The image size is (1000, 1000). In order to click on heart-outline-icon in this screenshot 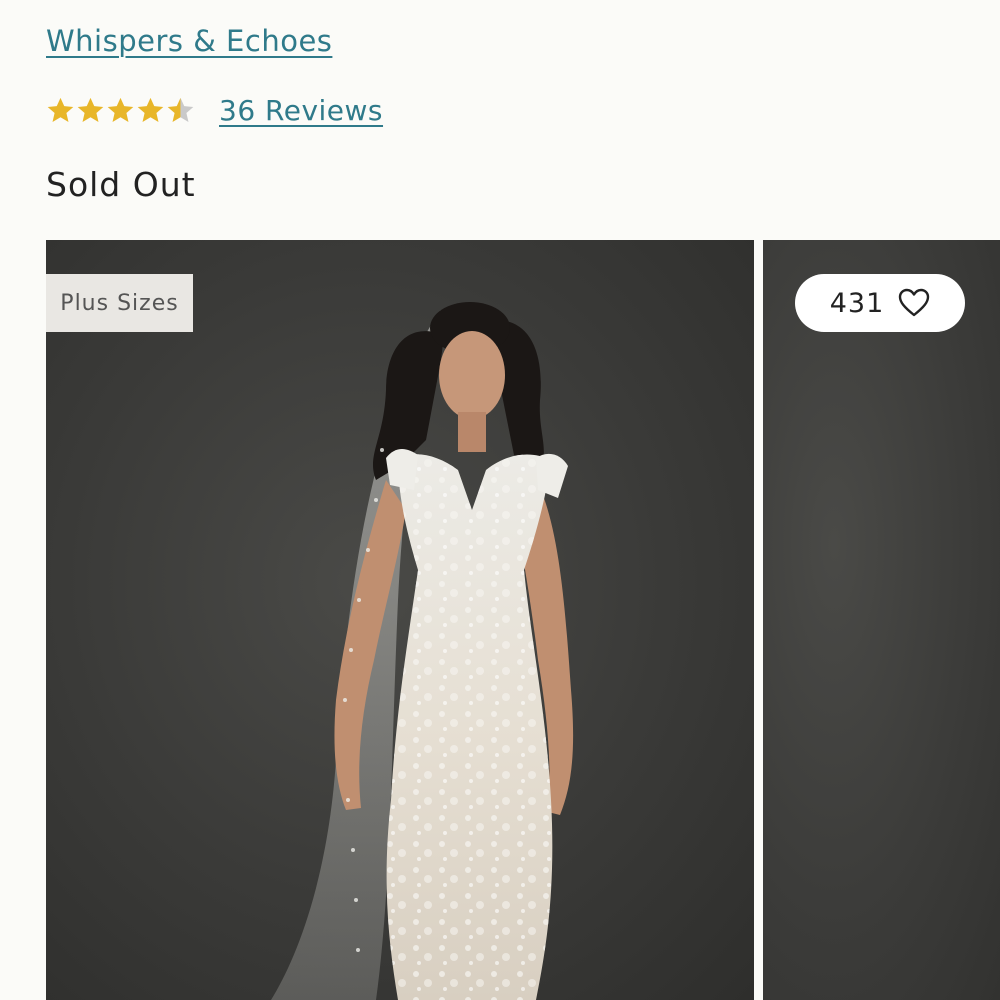, I will do `click(914, 302)`.